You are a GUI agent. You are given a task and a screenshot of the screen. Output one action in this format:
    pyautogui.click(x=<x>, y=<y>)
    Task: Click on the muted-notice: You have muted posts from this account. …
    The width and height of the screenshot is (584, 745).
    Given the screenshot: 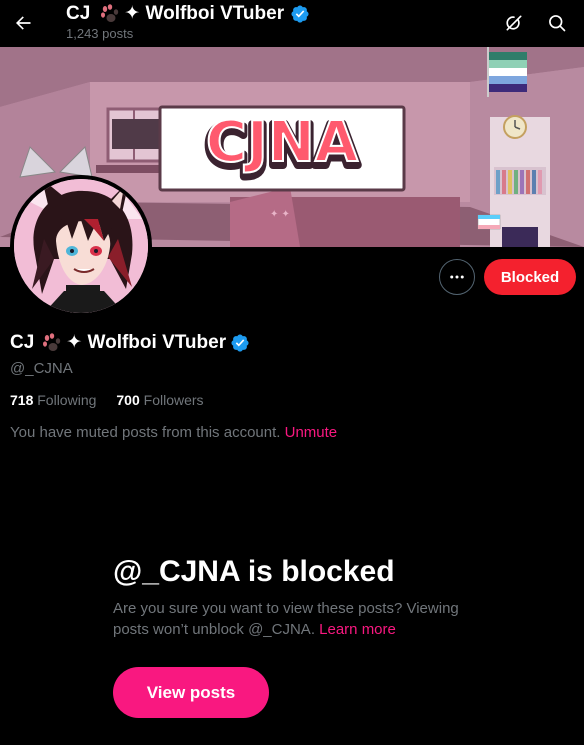 What is the action you would take?
    pyautogui.click(x=173, y=432)
    